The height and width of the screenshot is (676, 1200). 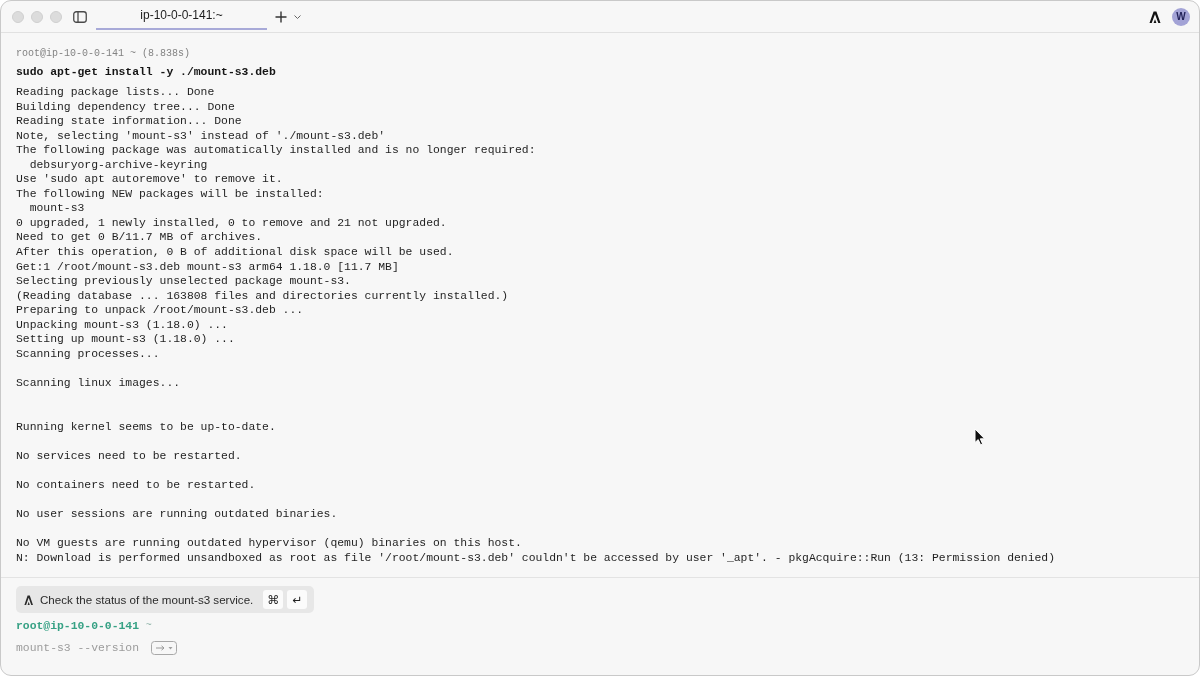 What do you see at coordinates (118, 165) in the screenshot?
I see `output-line: debsuryorg-archive-keyring` at bounding box center [118, 165].